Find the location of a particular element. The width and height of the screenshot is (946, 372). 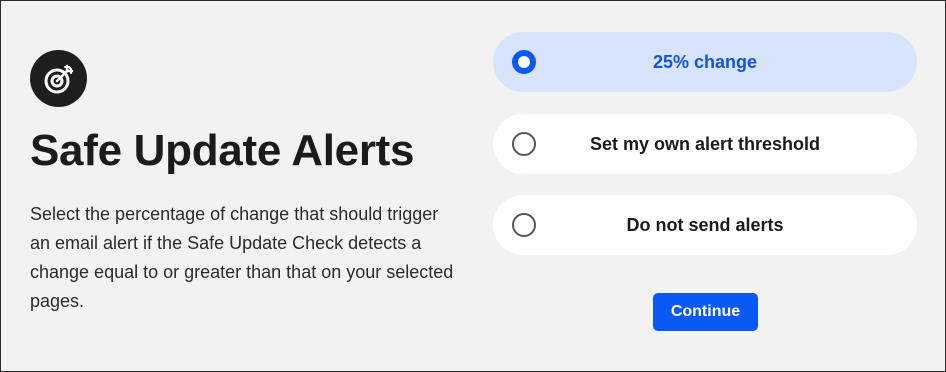

continue-button: Continue is located at coordinates (705, 312).